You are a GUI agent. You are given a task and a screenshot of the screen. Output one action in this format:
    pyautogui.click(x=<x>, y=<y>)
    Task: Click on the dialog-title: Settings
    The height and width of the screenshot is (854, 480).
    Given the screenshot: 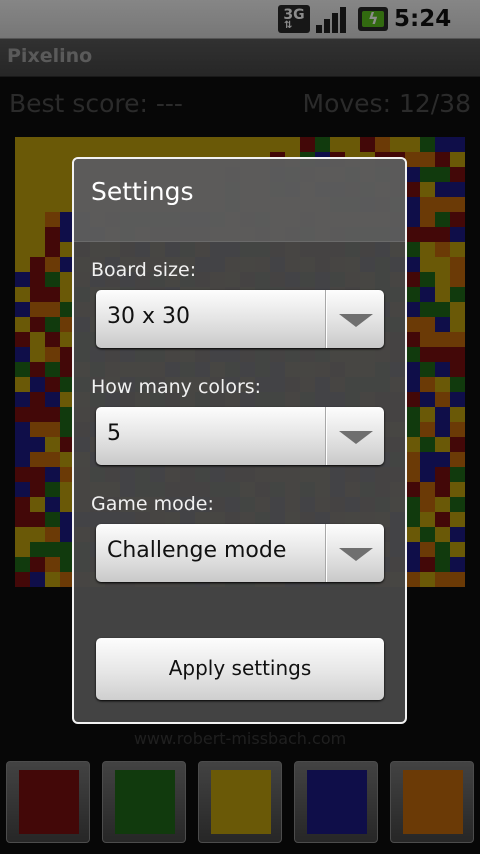 What is the action you would take?
    pyautogui.click(x=142, y=191)
    